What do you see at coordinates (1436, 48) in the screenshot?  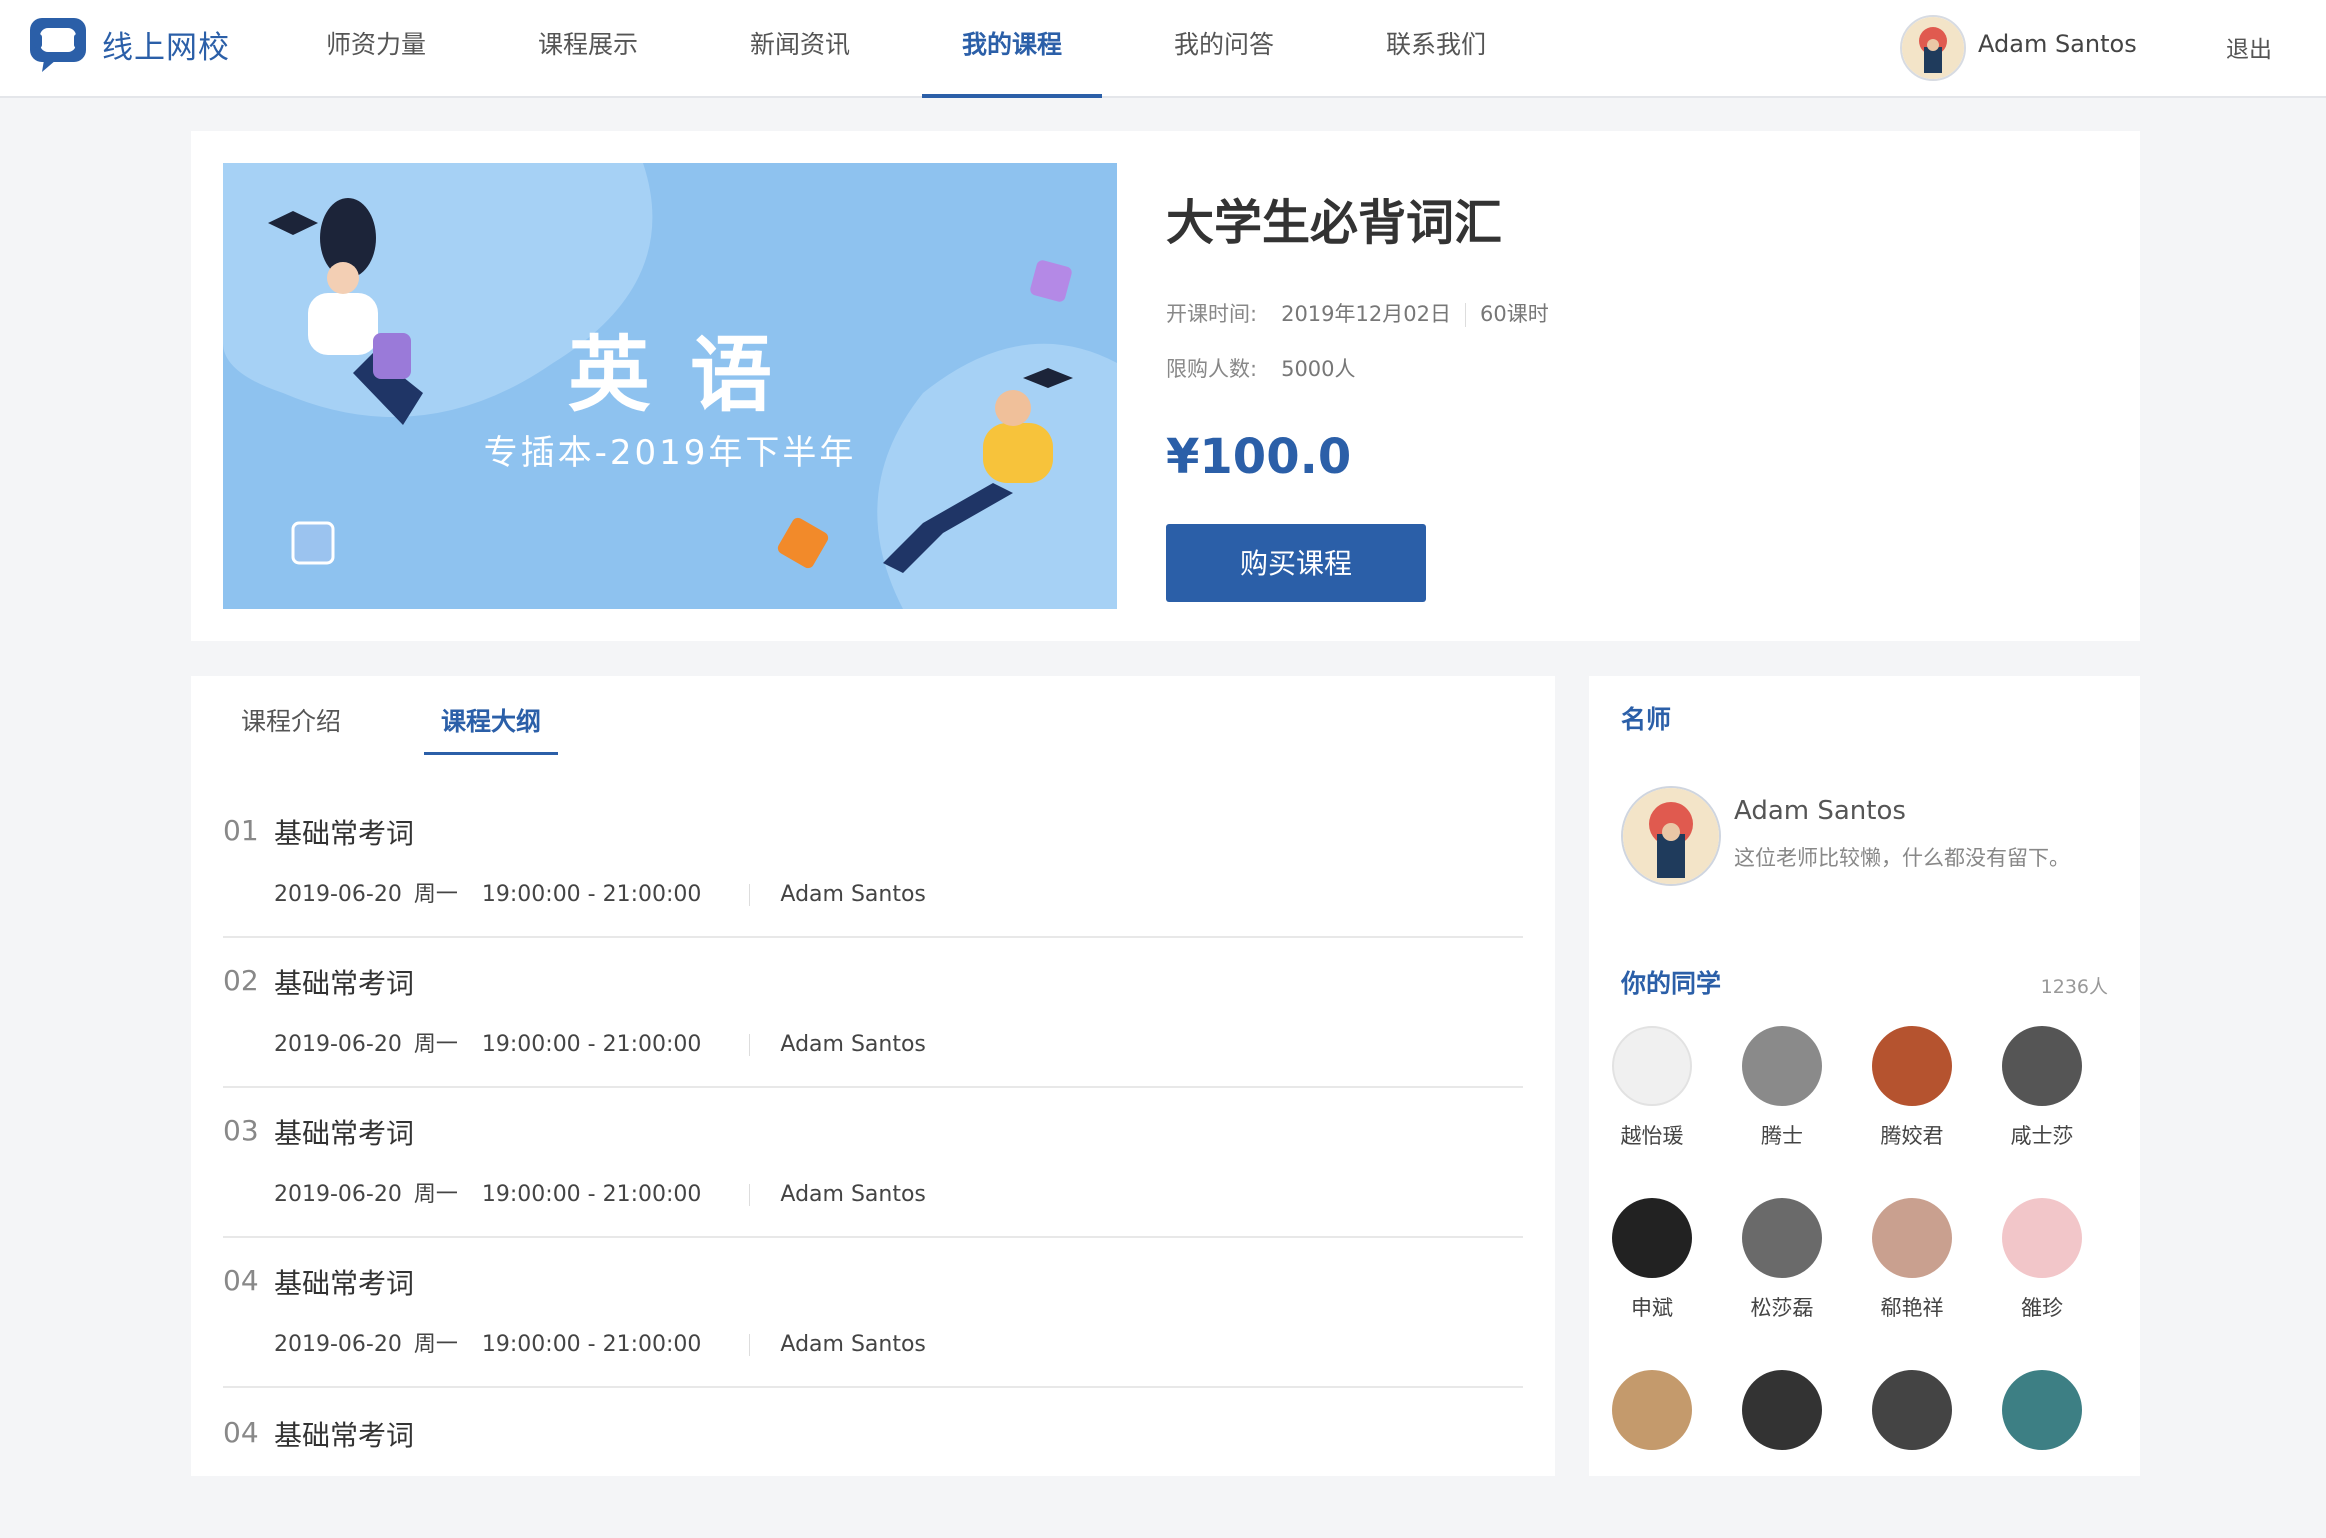 I see `nav-contact: 联系我们` at bounding box center [1436, 48].